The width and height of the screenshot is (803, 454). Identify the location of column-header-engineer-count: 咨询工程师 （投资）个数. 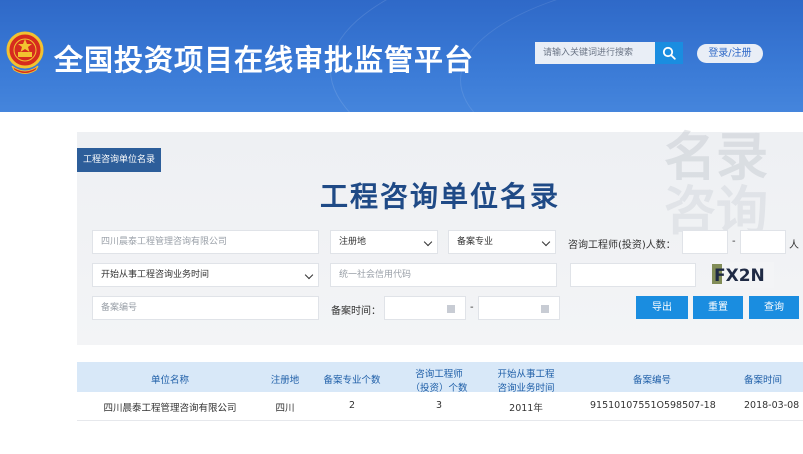
(439, 380).